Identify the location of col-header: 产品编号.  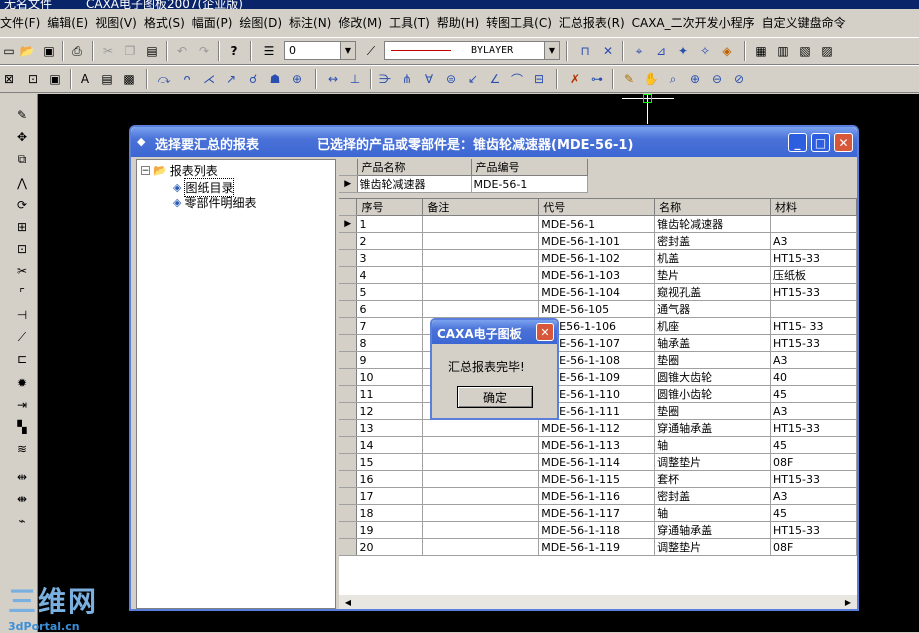
(529, 167).